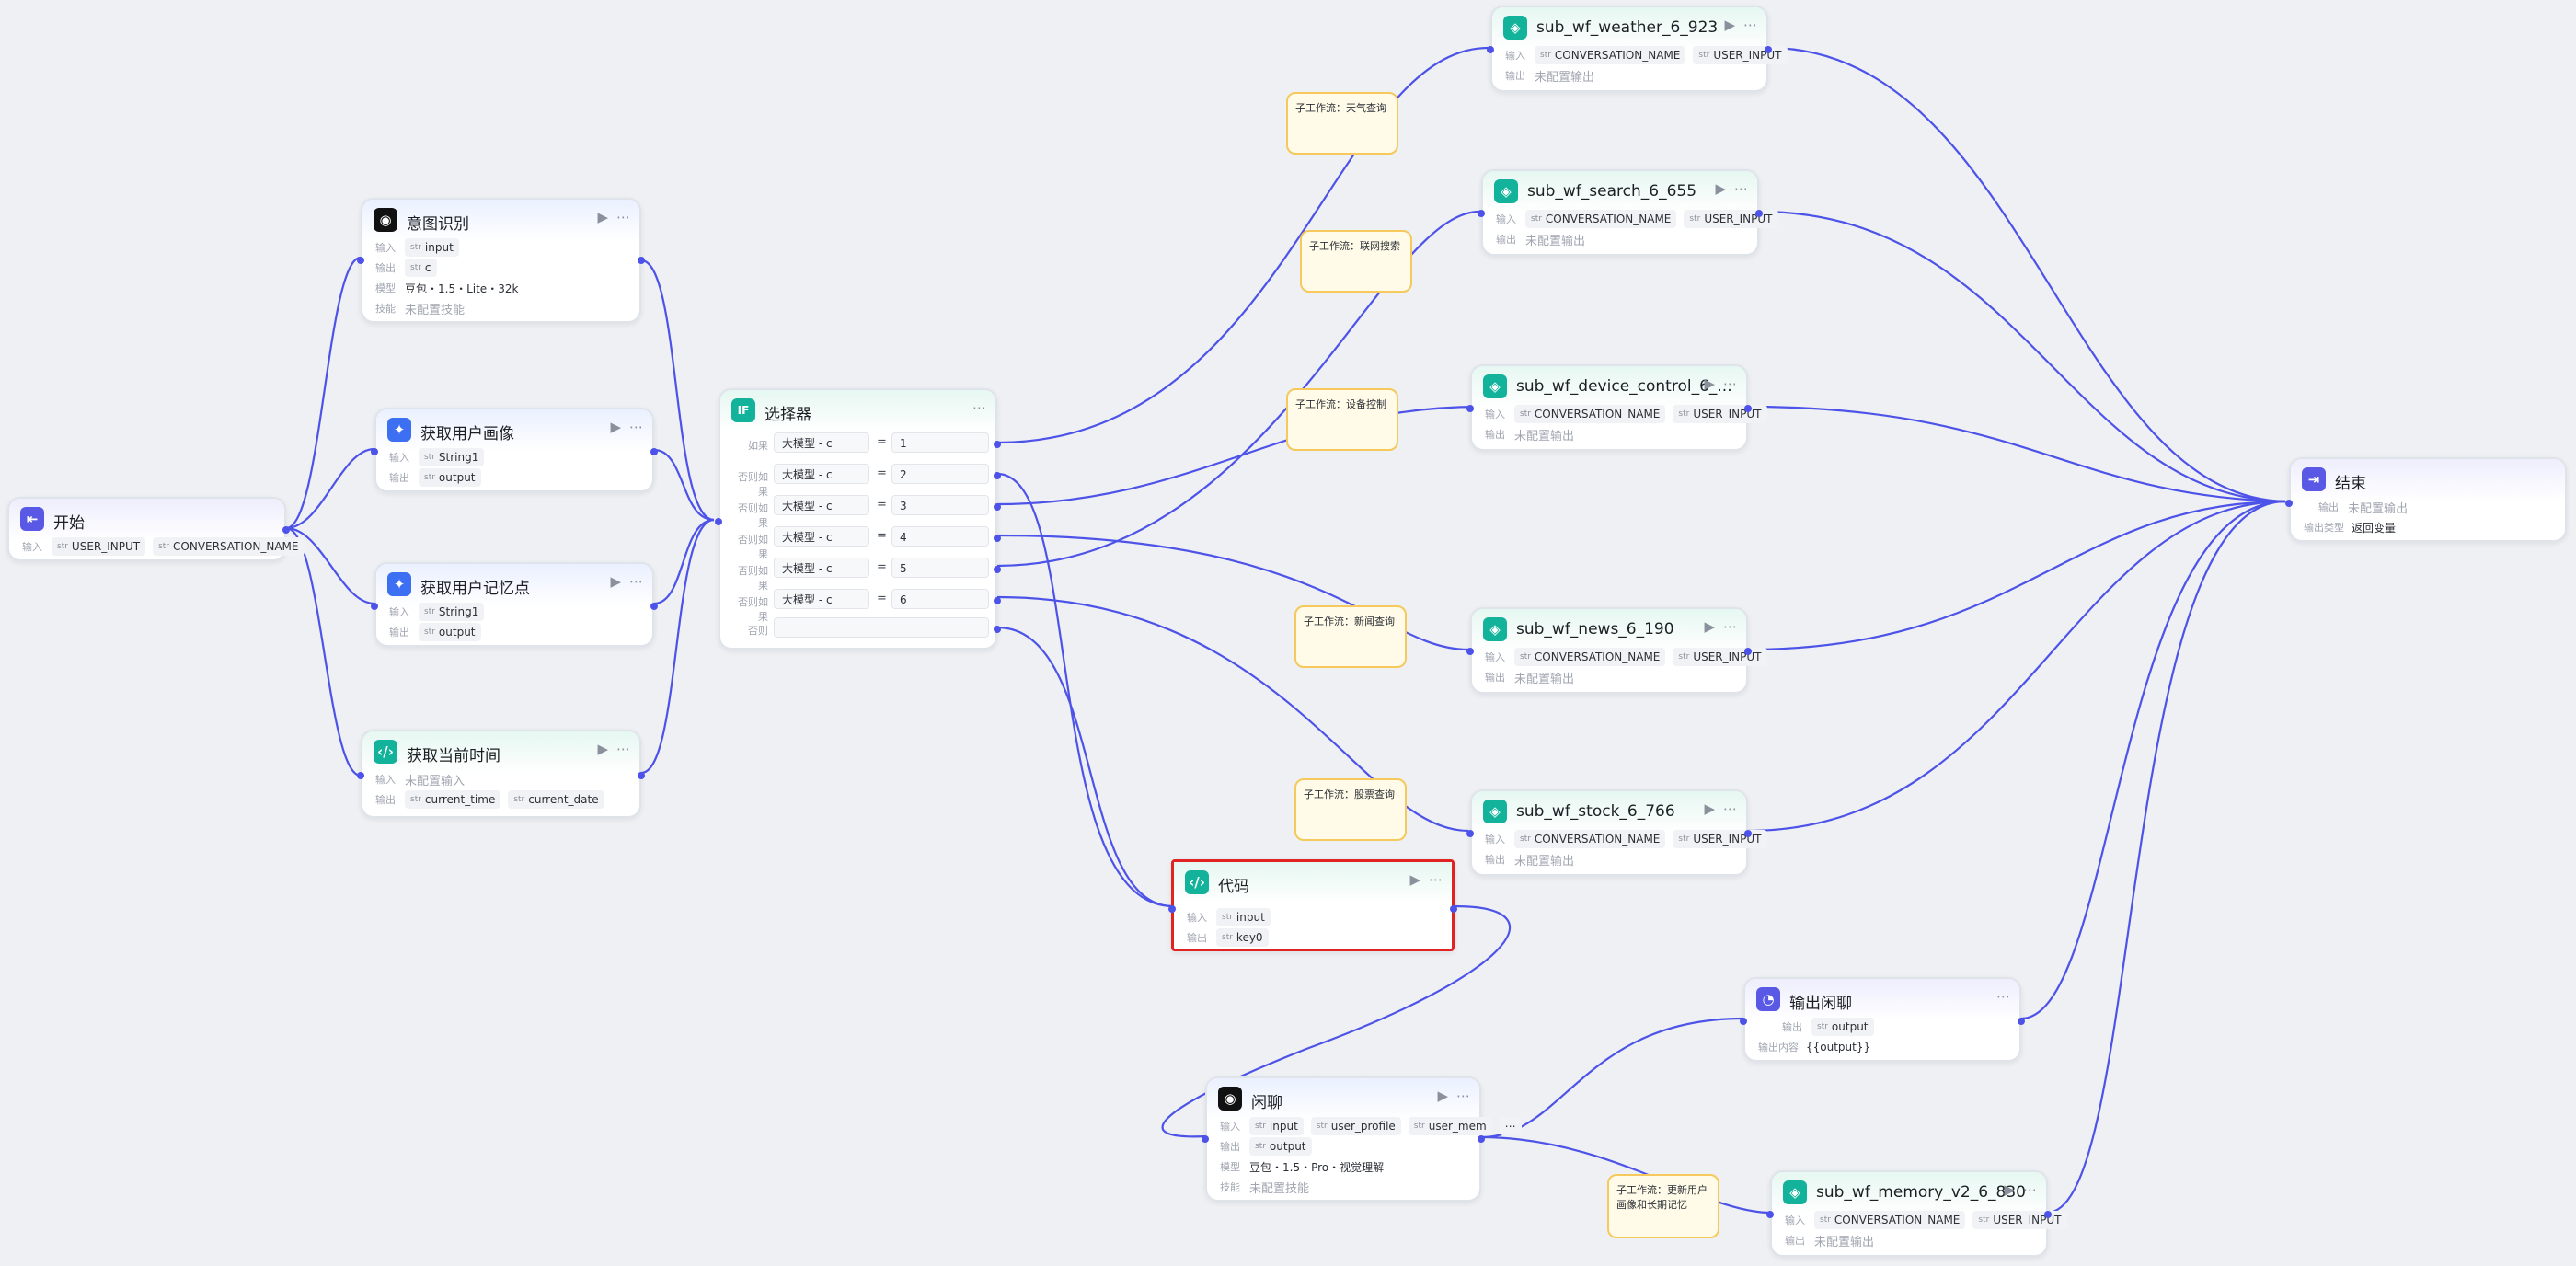  What do you see at coordinates (1356, 261) in the screenshot?
I see `note-search: 子工作流：联网搜索` at bounding box center [1356, 261].